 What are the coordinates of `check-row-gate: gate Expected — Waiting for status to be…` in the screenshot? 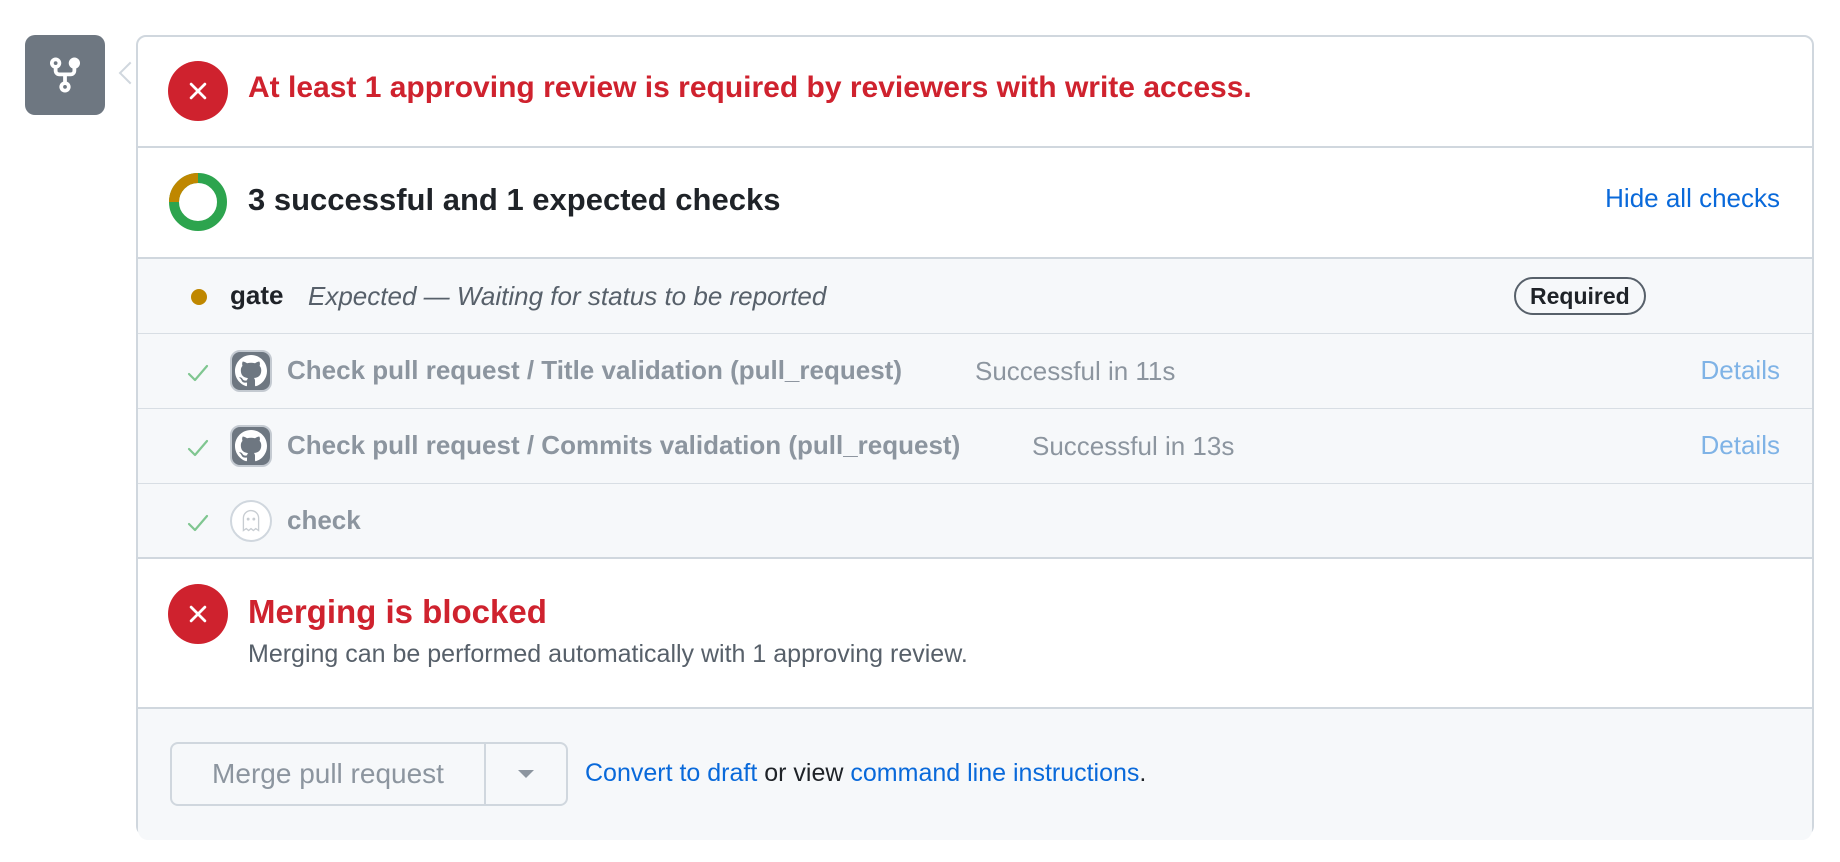 It's located at (975, 296).